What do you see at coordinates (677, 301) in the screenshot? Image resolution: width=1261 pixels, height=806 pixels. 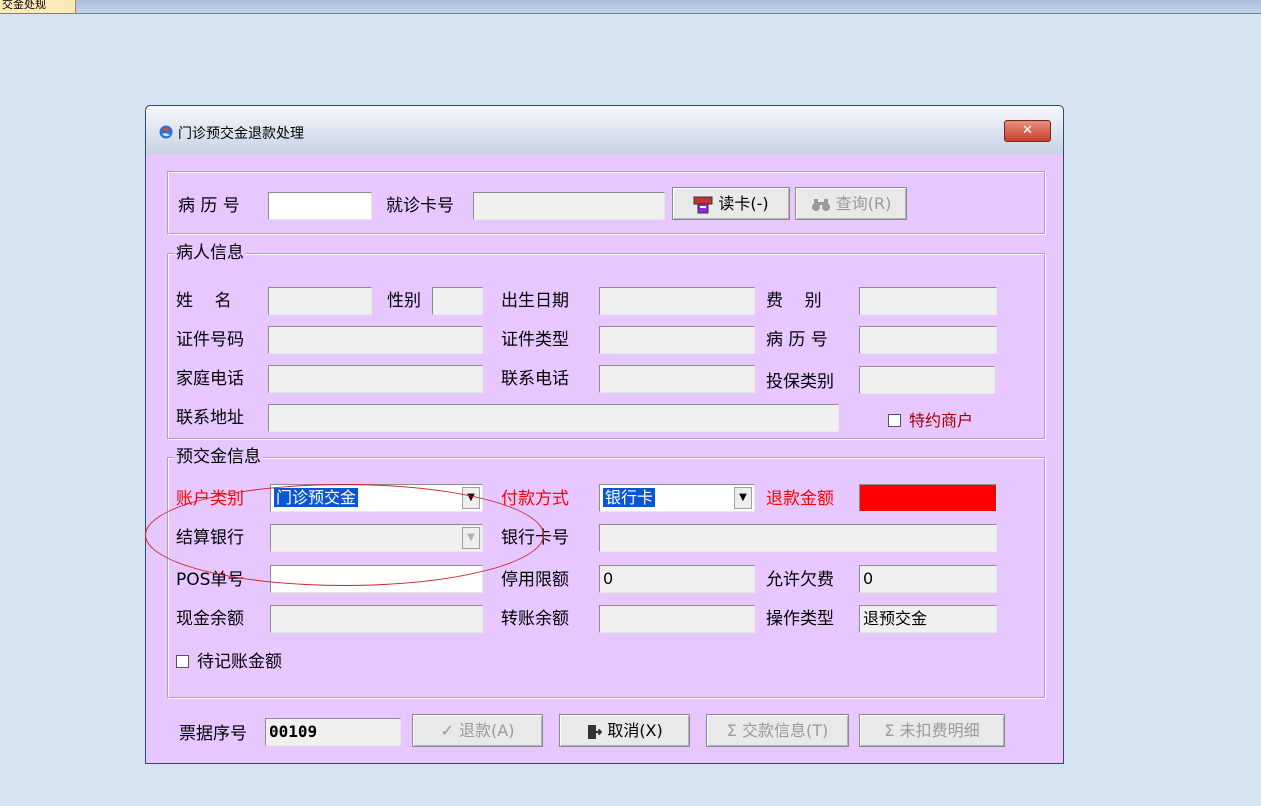 I see `birth-date-field` at bounding box center [677, 301].